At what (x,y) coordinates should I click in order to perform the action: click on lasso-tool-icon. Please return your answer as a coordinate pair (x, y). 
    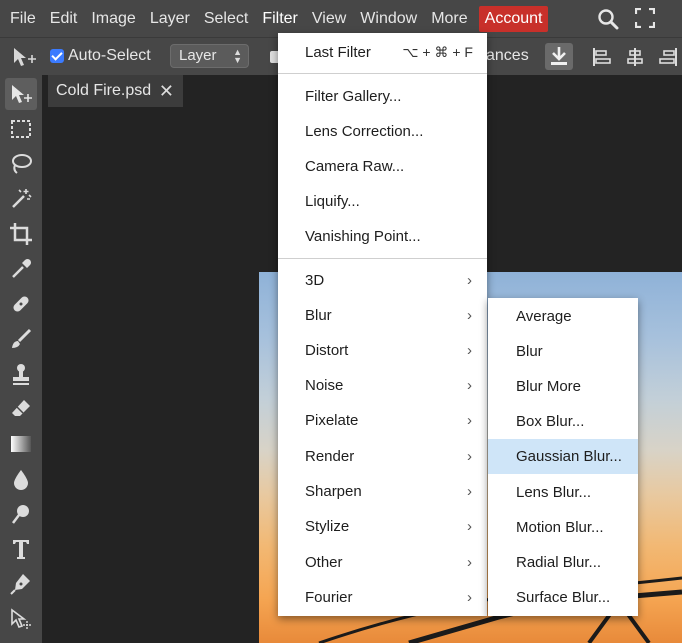
    Looking at the image, I should click on (21, 164).